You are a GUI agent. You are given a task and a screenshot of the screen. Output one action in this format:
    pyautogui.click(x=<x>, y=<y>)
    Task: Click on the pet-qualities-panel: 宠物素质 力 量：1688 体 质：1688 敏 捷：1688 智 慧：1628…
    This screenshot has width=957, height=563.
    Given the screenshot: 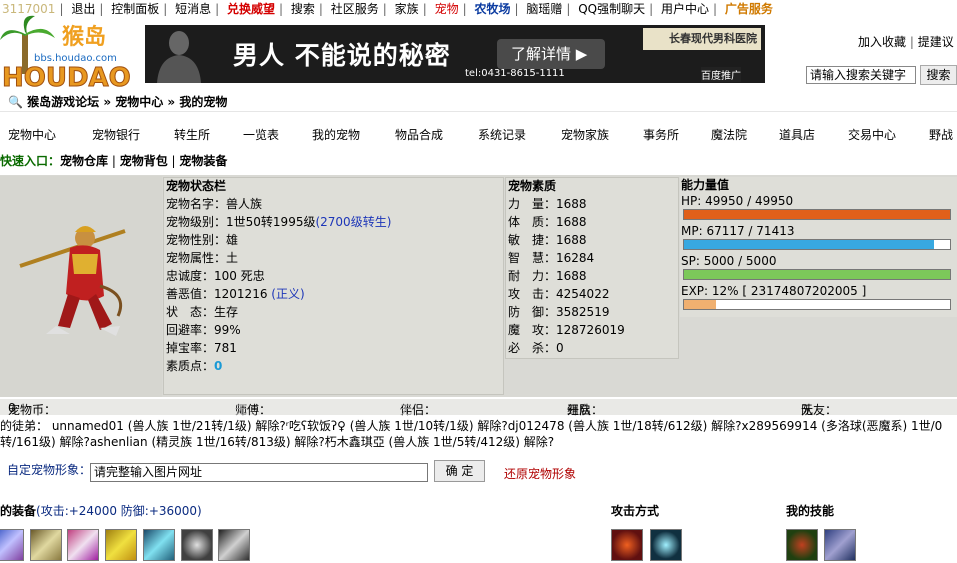 What is the action you would take?
    pyautogui.click(x=592, y=268)
    